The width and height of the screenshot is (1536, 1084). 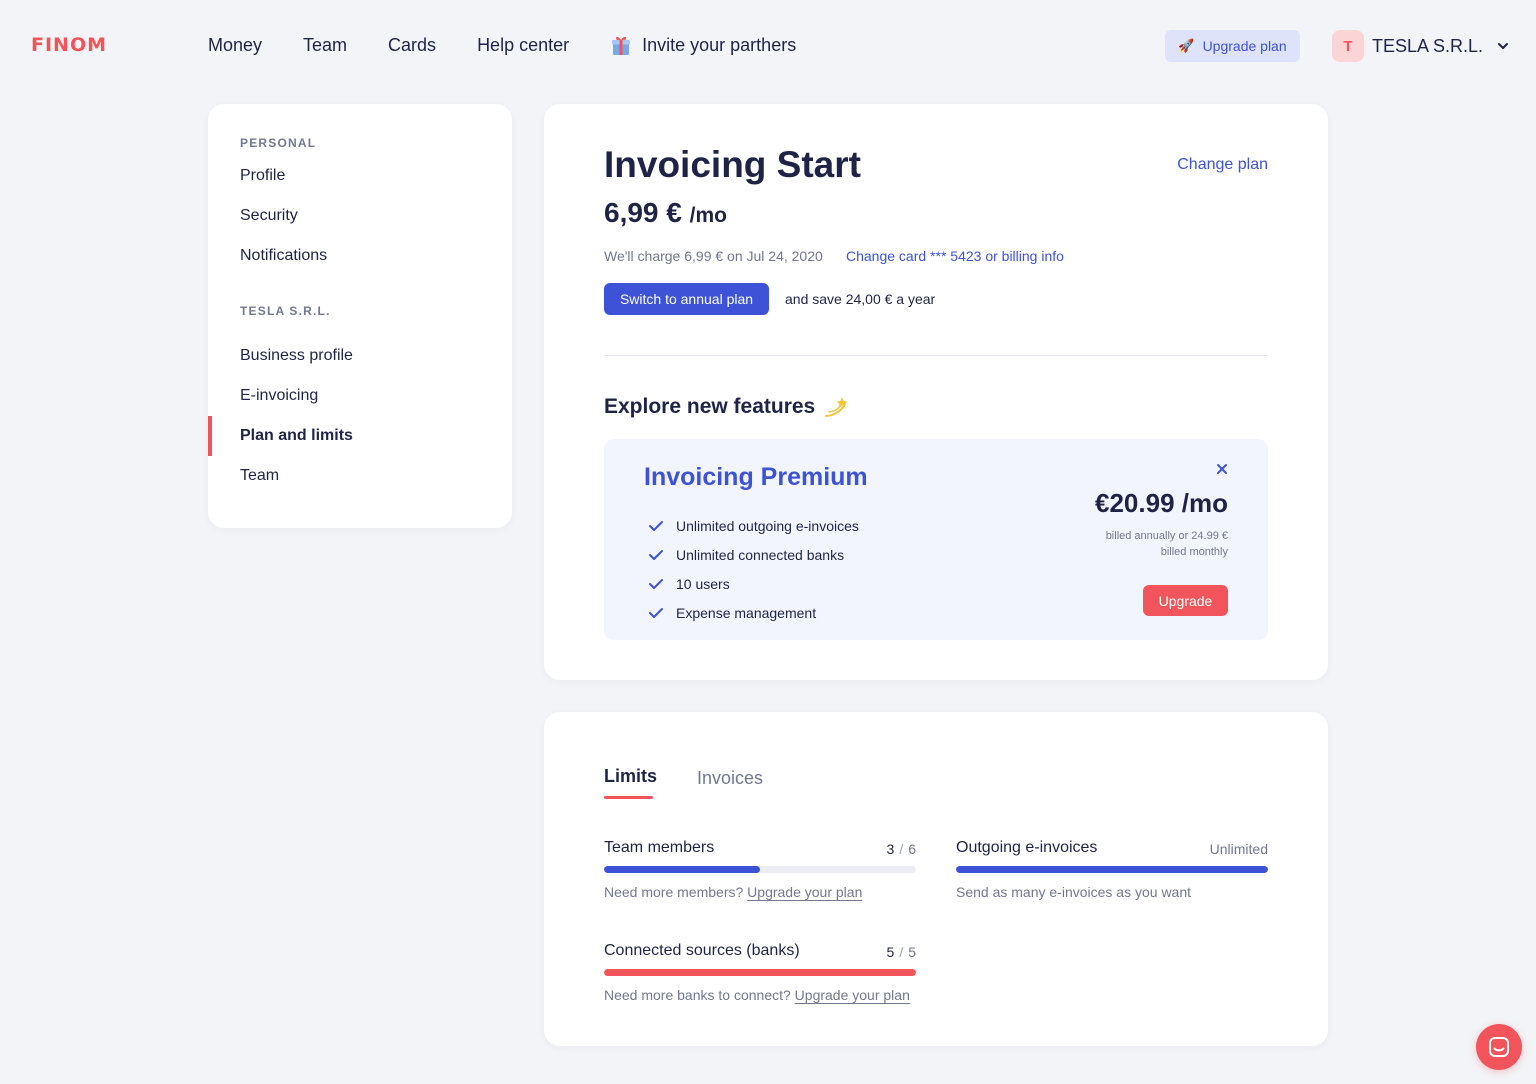 I want to click on tab-limits: Limits, so click(x=630, y=776).